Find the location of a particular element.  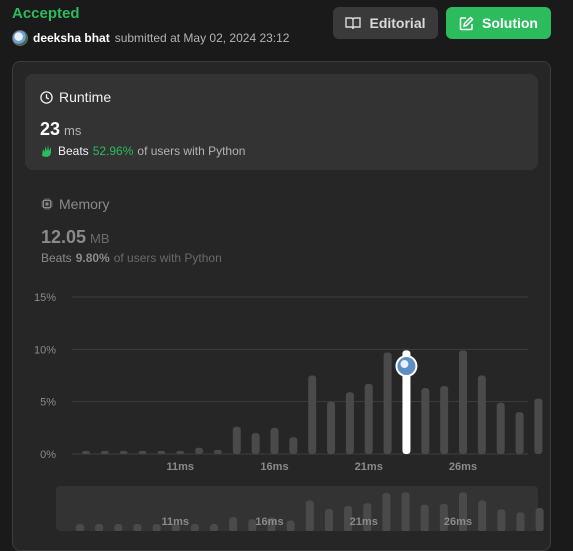

x-tick-label: 26ms is located at coordinates (463, 467).